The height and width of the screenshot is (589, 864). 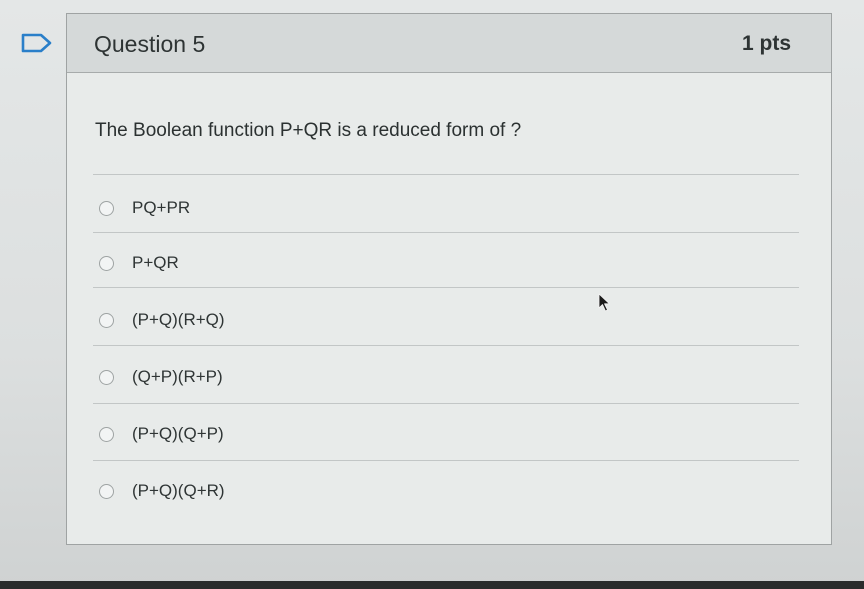 What do you see at coordinates (766, 43) in the screenshot?
I see `question-points: 1 pts` at bounding box center [766, 43].